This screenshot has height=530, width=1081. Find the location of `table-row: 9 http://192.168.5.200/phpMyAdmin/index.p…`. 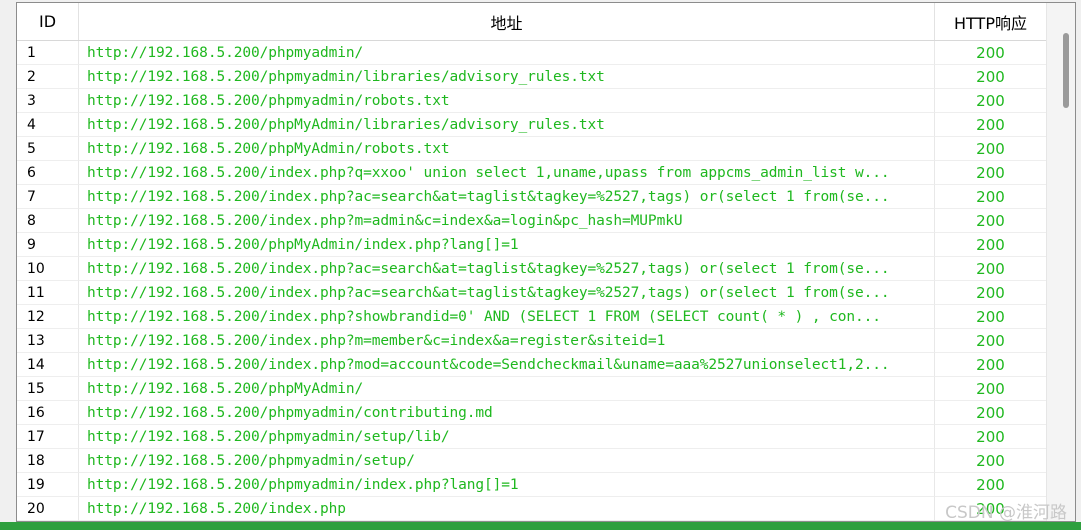

table-row: 9 http://192.168.5.200/phpMyAdmin/index.p… is located at coordinates (532, 245).